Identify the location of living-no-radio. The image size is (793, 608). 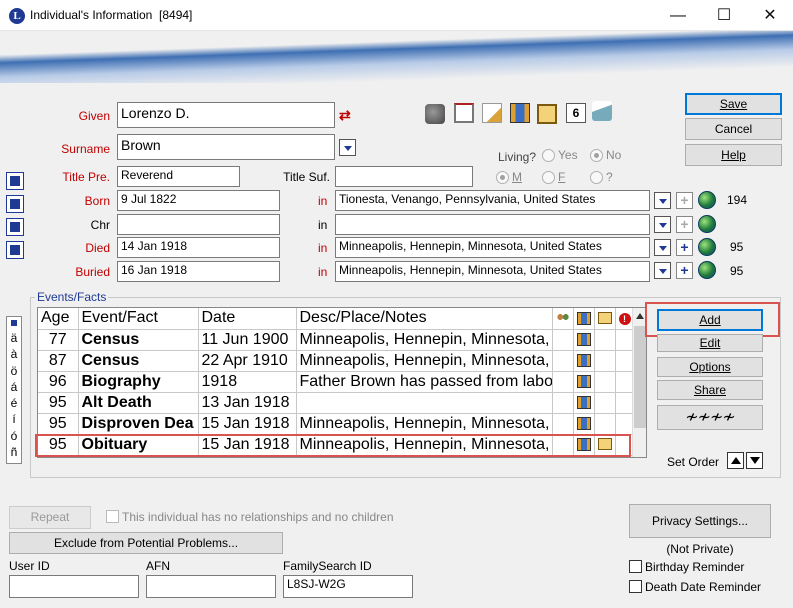
(596, 155).